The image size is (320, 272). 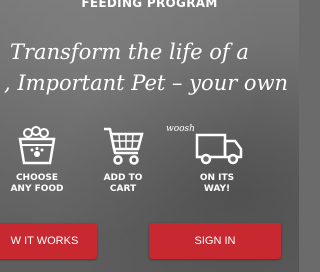 I want to click on shopping-cart-icon, so click(x=124, y=146).